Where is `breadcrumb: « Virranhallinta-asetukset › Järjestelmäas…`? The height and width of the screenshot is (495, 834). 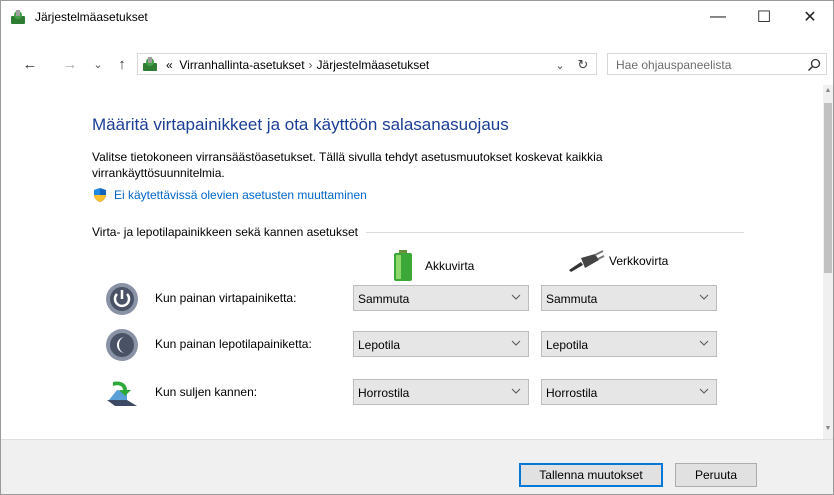
breadcrumb: « Virranhallinta-asetukset › Järjestelmäas… is located at coordinates (297, 65).